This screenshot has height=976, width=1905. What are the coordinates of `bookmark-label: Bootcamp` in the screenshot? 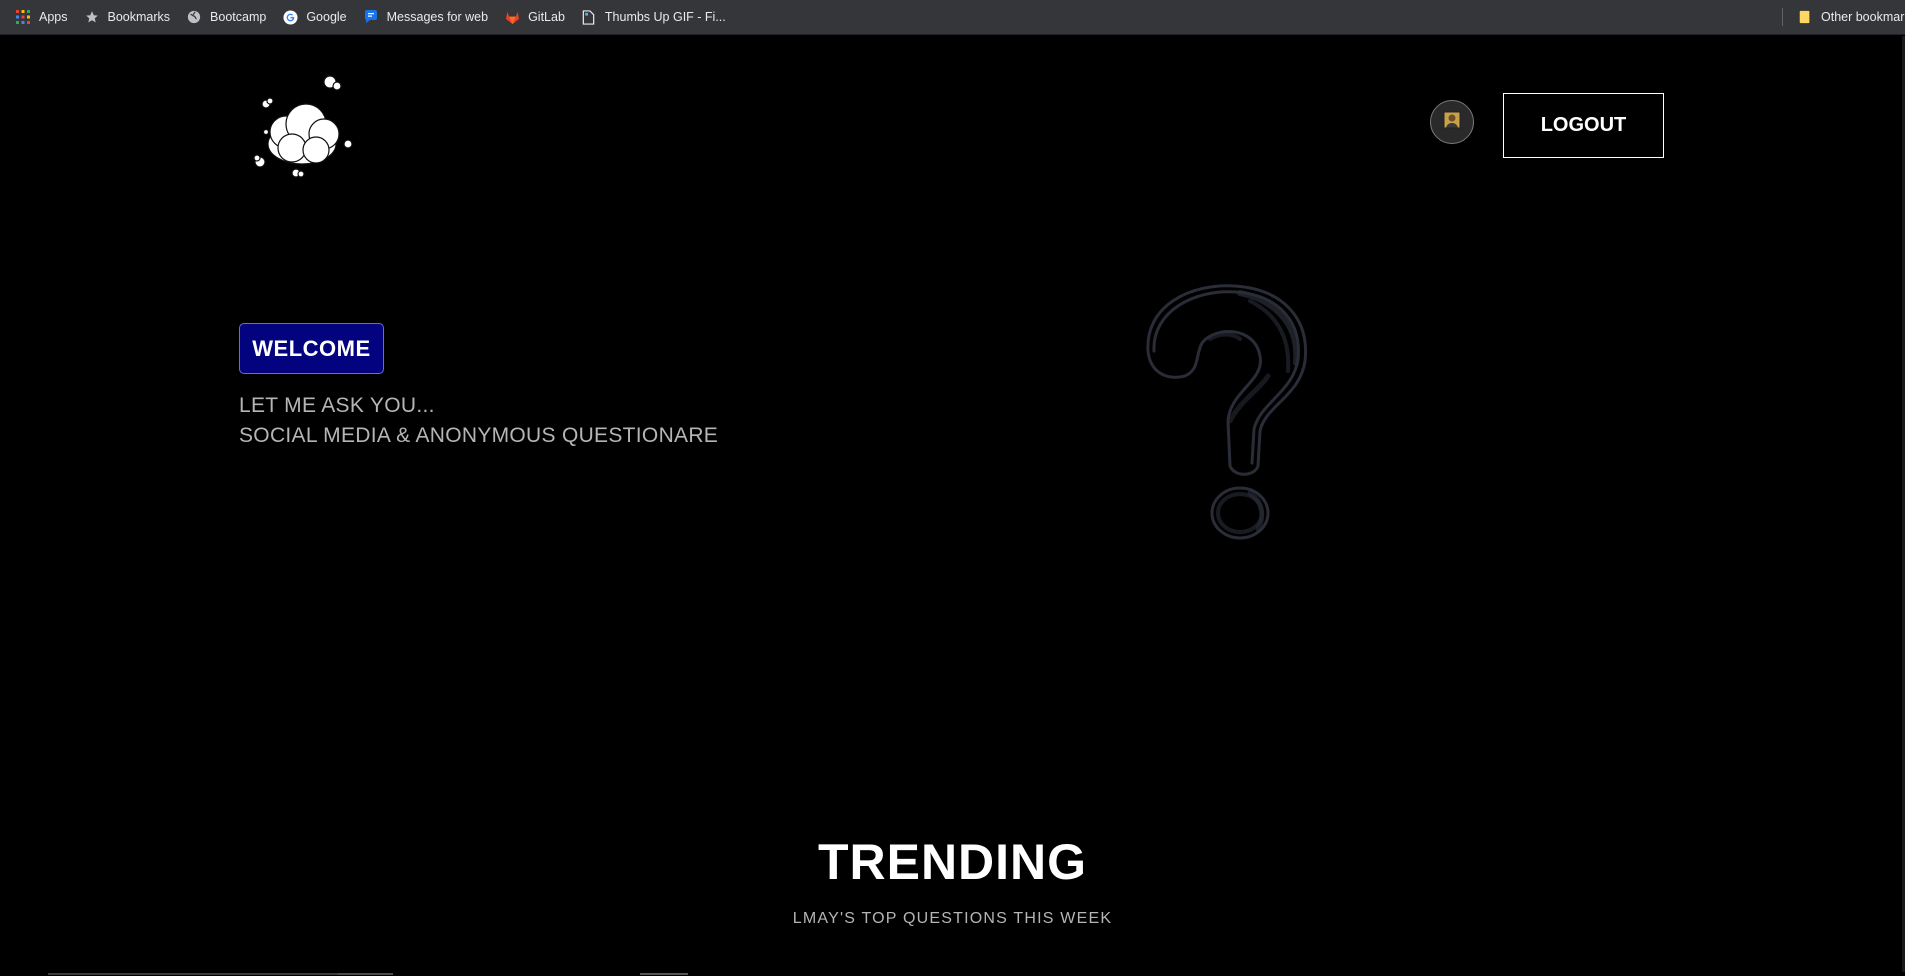 It's located at (238, 17).